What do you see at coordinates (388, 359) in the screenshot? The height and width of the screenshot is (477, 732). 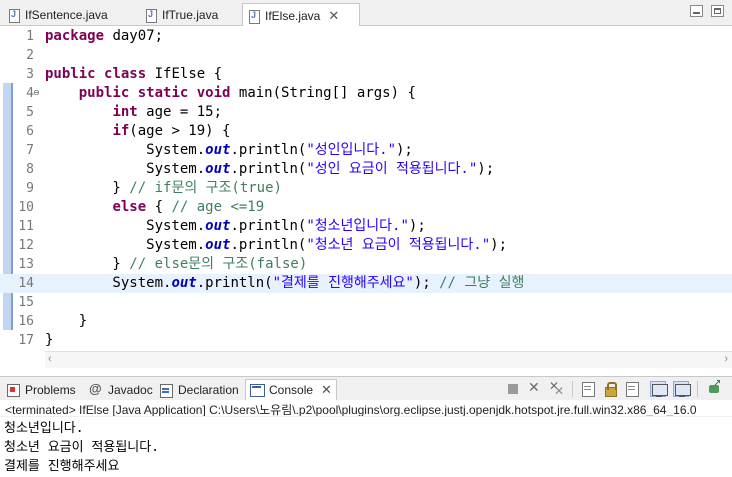 I see `horizontal-scrollbar: ‹ ›` at bounding box center [388, 359].